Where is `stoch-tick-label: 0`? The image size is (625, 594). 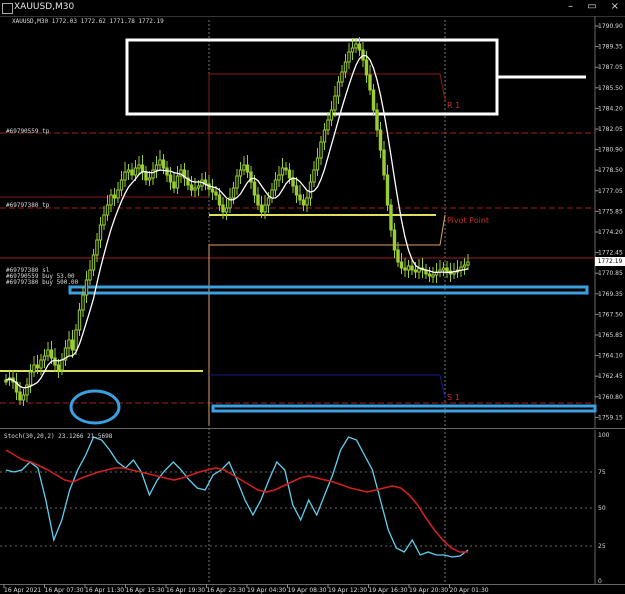
stoch-tick-label: 0 is located at coordinates (600, 581).